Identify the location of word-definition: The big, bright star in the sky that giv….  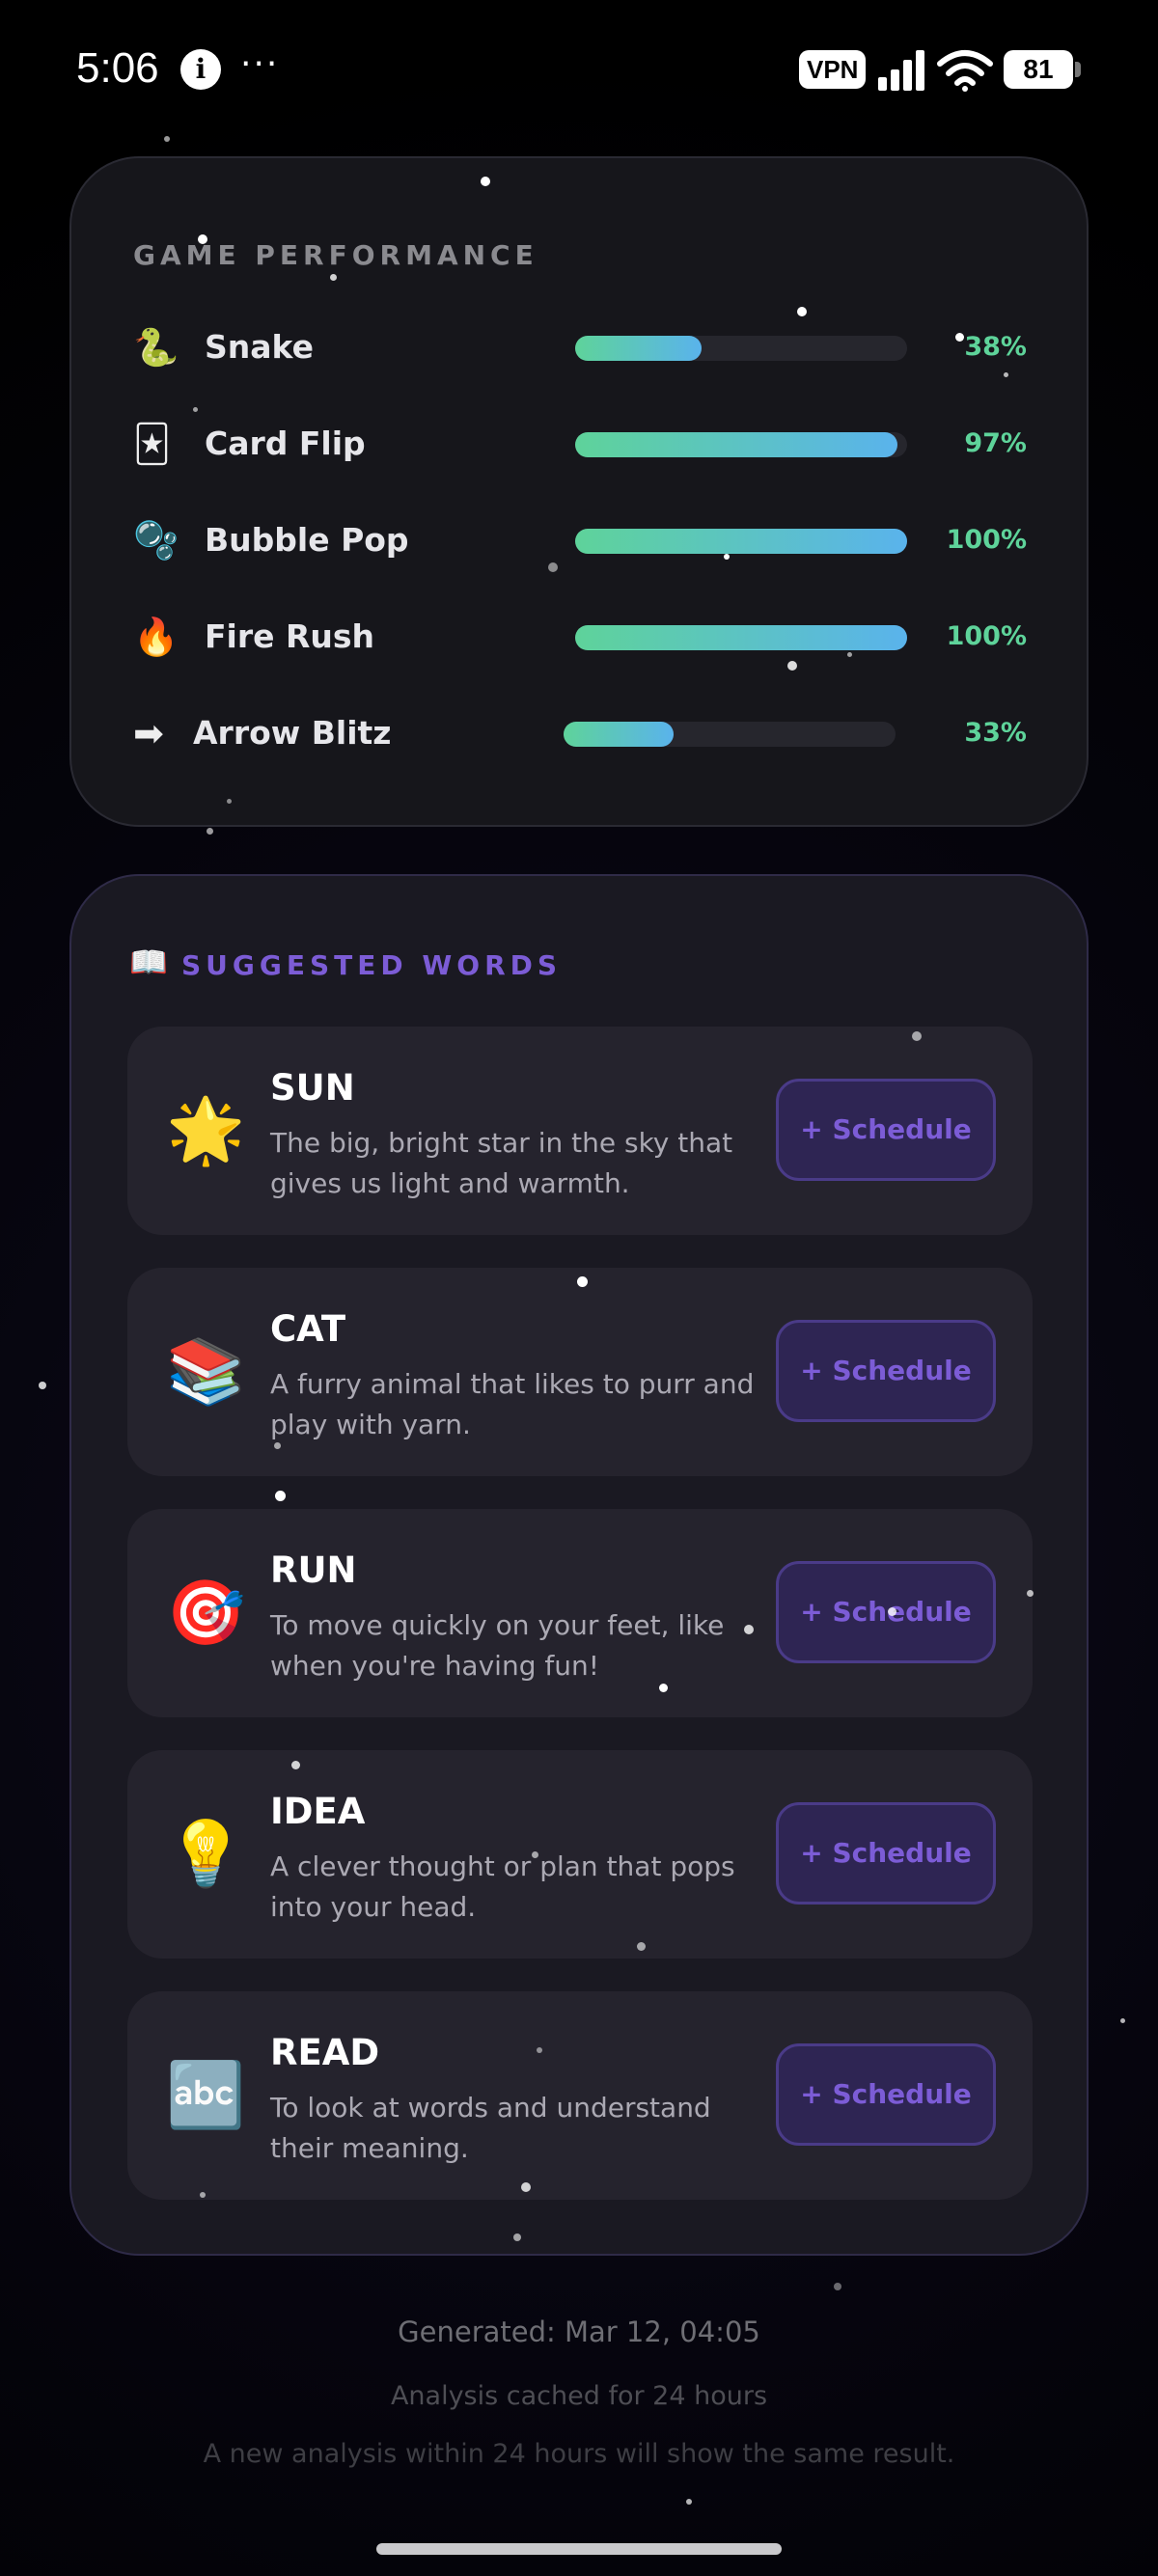
(501, 1163).